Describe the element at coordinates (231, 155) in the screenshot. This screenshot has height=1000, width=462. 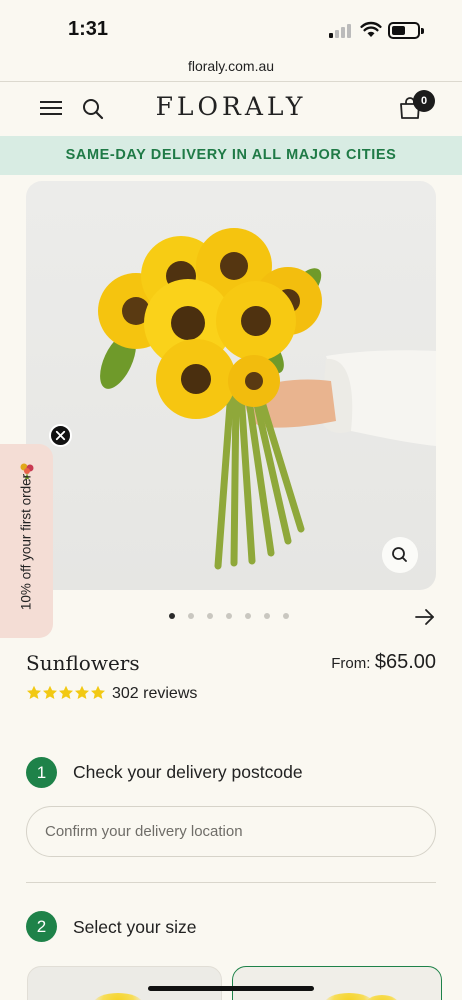
I see `promo-banner: SAME-DAY DELIVERY IN ALL MAJOR CITIES` at that location.